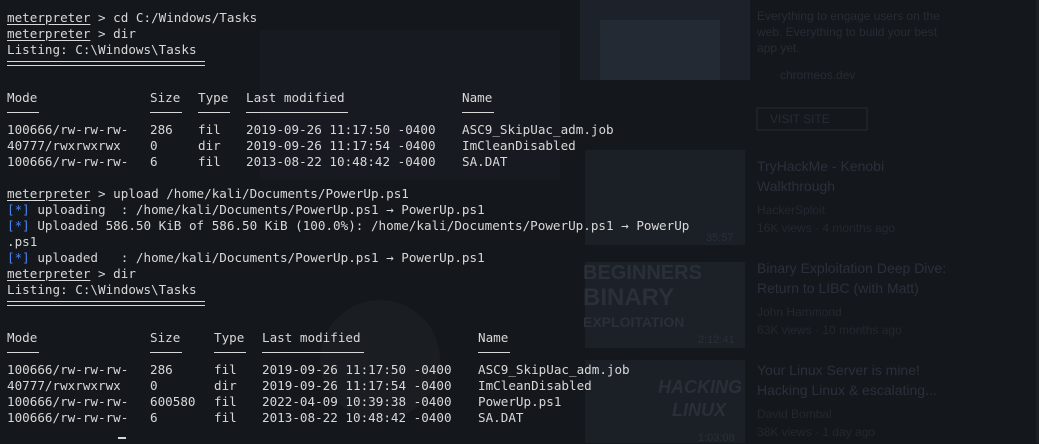  What do you see at coordinates (520, 401) in the screenshot?
I see `row-name: PowerUp.ps1` at bounding box center [520, 401].